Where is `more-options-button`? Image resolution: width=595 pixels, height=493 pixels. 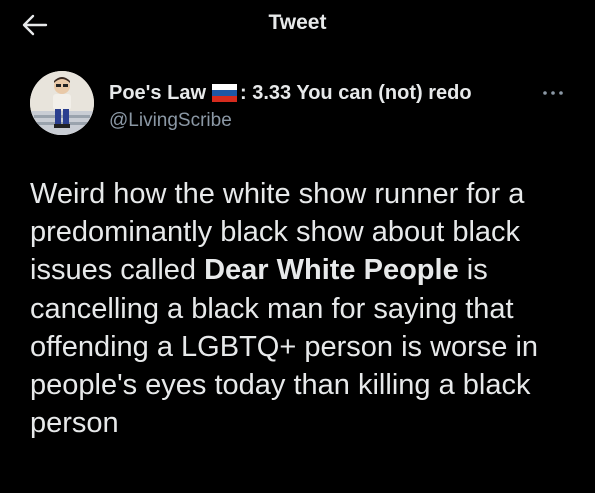
more-options-button is located at coordinates (553, 93).